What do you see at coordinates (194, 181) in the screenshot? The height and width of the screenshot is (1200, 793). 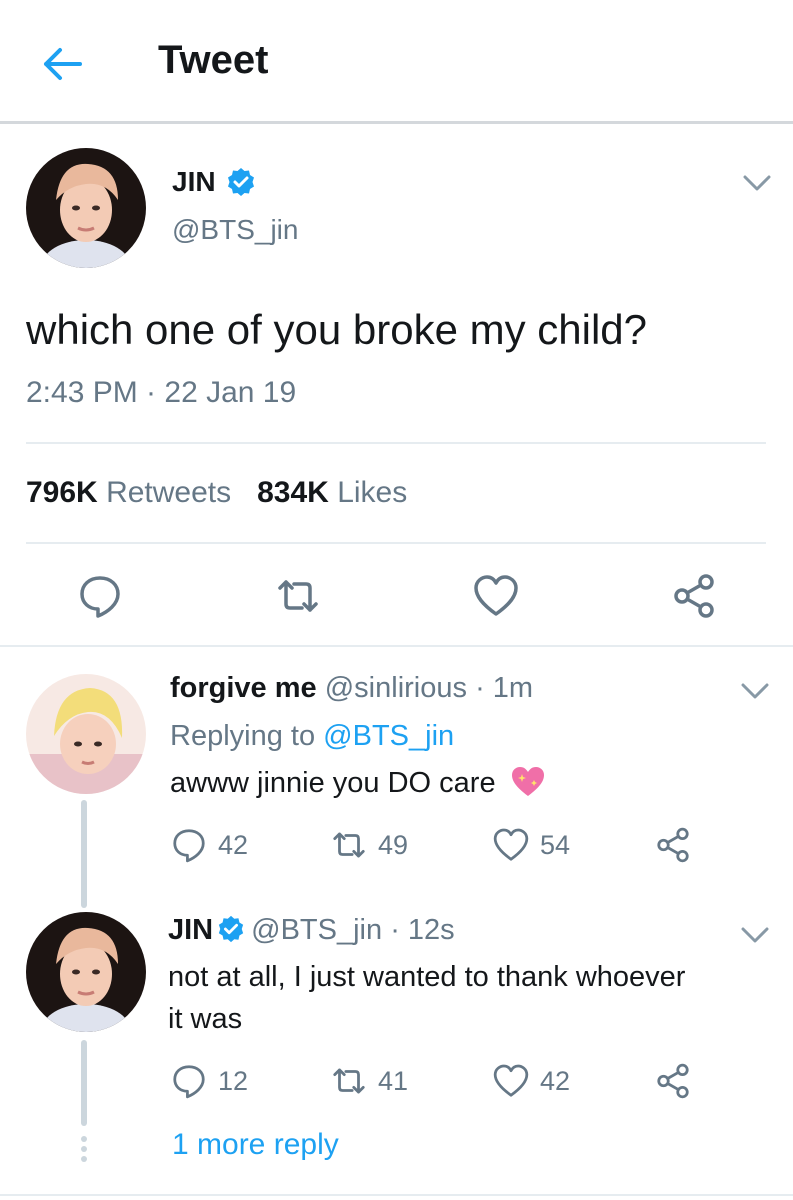 I see `author-name-text: JIN` at bounding box center [194, 181].